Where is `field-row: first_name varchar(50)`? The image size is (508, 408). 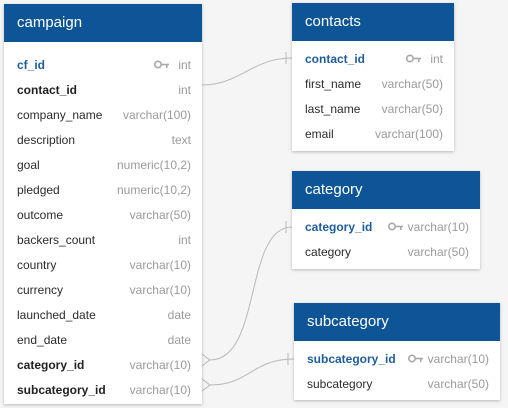
field-row: first_name varchar(50) is located at coordinates (373, 83).